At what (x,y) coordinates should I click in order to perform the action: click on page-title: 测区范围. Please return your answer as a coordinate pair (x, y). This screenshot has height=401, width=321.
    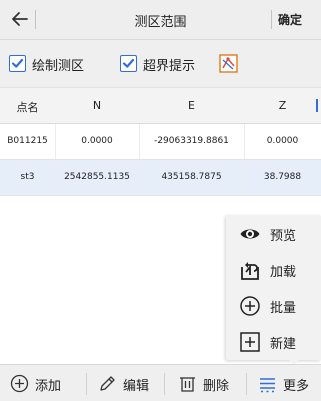
    Looking at the image, I should click on (160, 22).